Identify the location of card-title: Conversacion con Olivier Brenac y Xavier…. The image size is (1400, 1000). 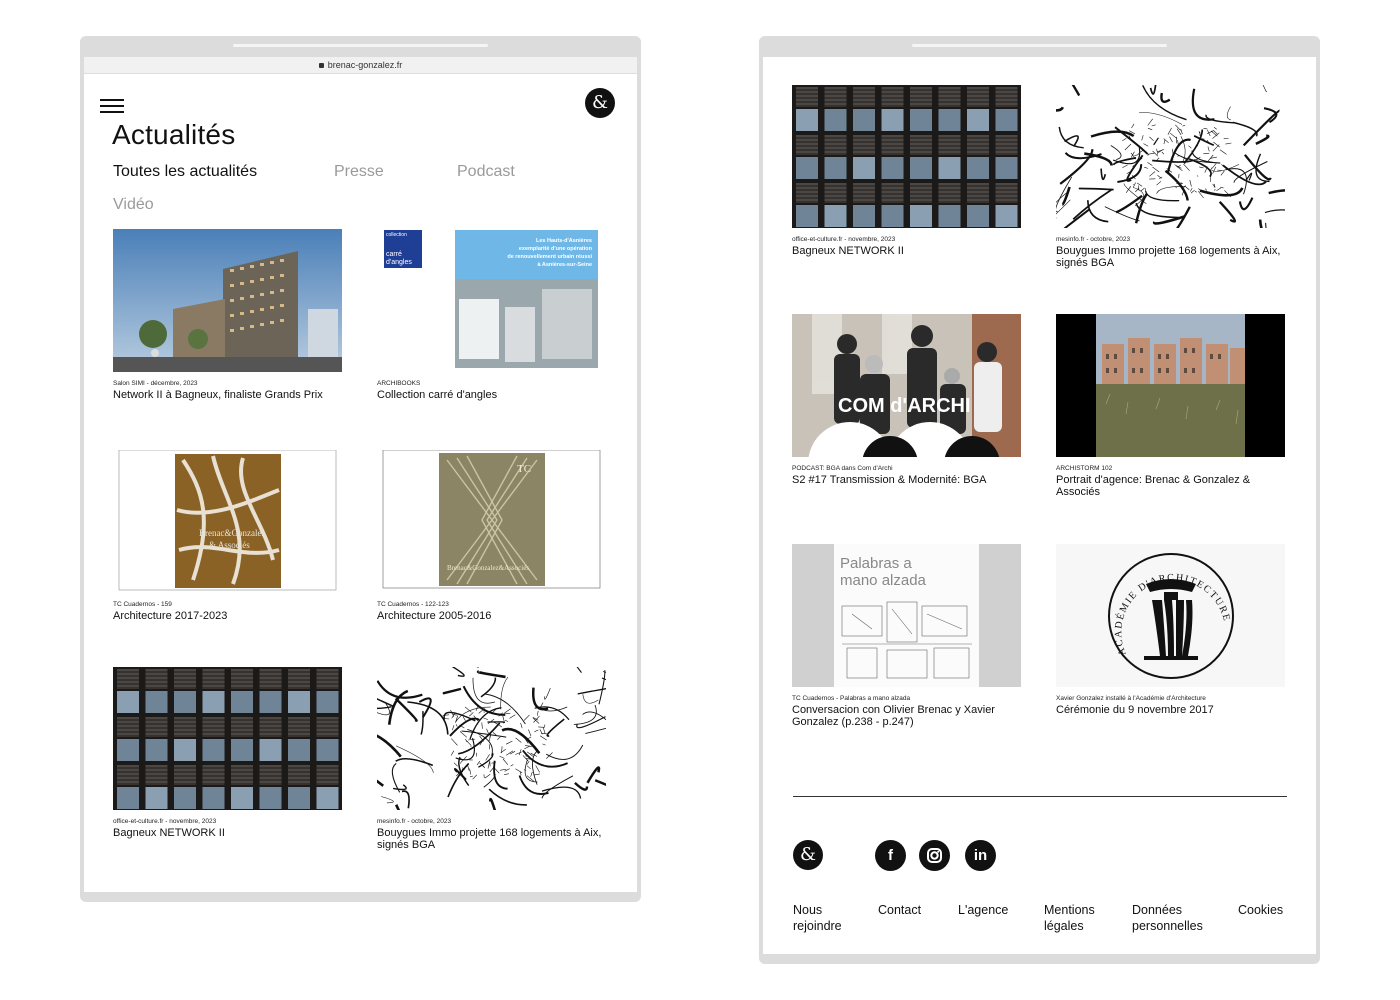
(893, 716).